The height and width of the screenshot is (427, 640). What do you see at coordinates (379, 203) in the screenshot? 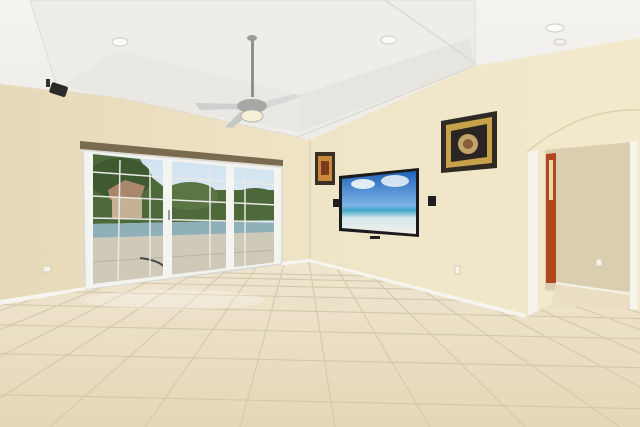
I see `wall-mounted-tv` at bounding box center [379, 203].